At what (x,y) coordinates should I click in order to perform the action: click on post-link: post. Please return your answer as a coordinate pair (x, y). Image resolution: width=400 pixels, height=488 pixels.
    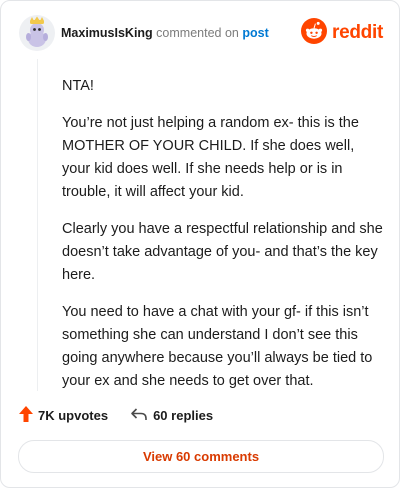
    Looking at the image, I should click on (255, 33).